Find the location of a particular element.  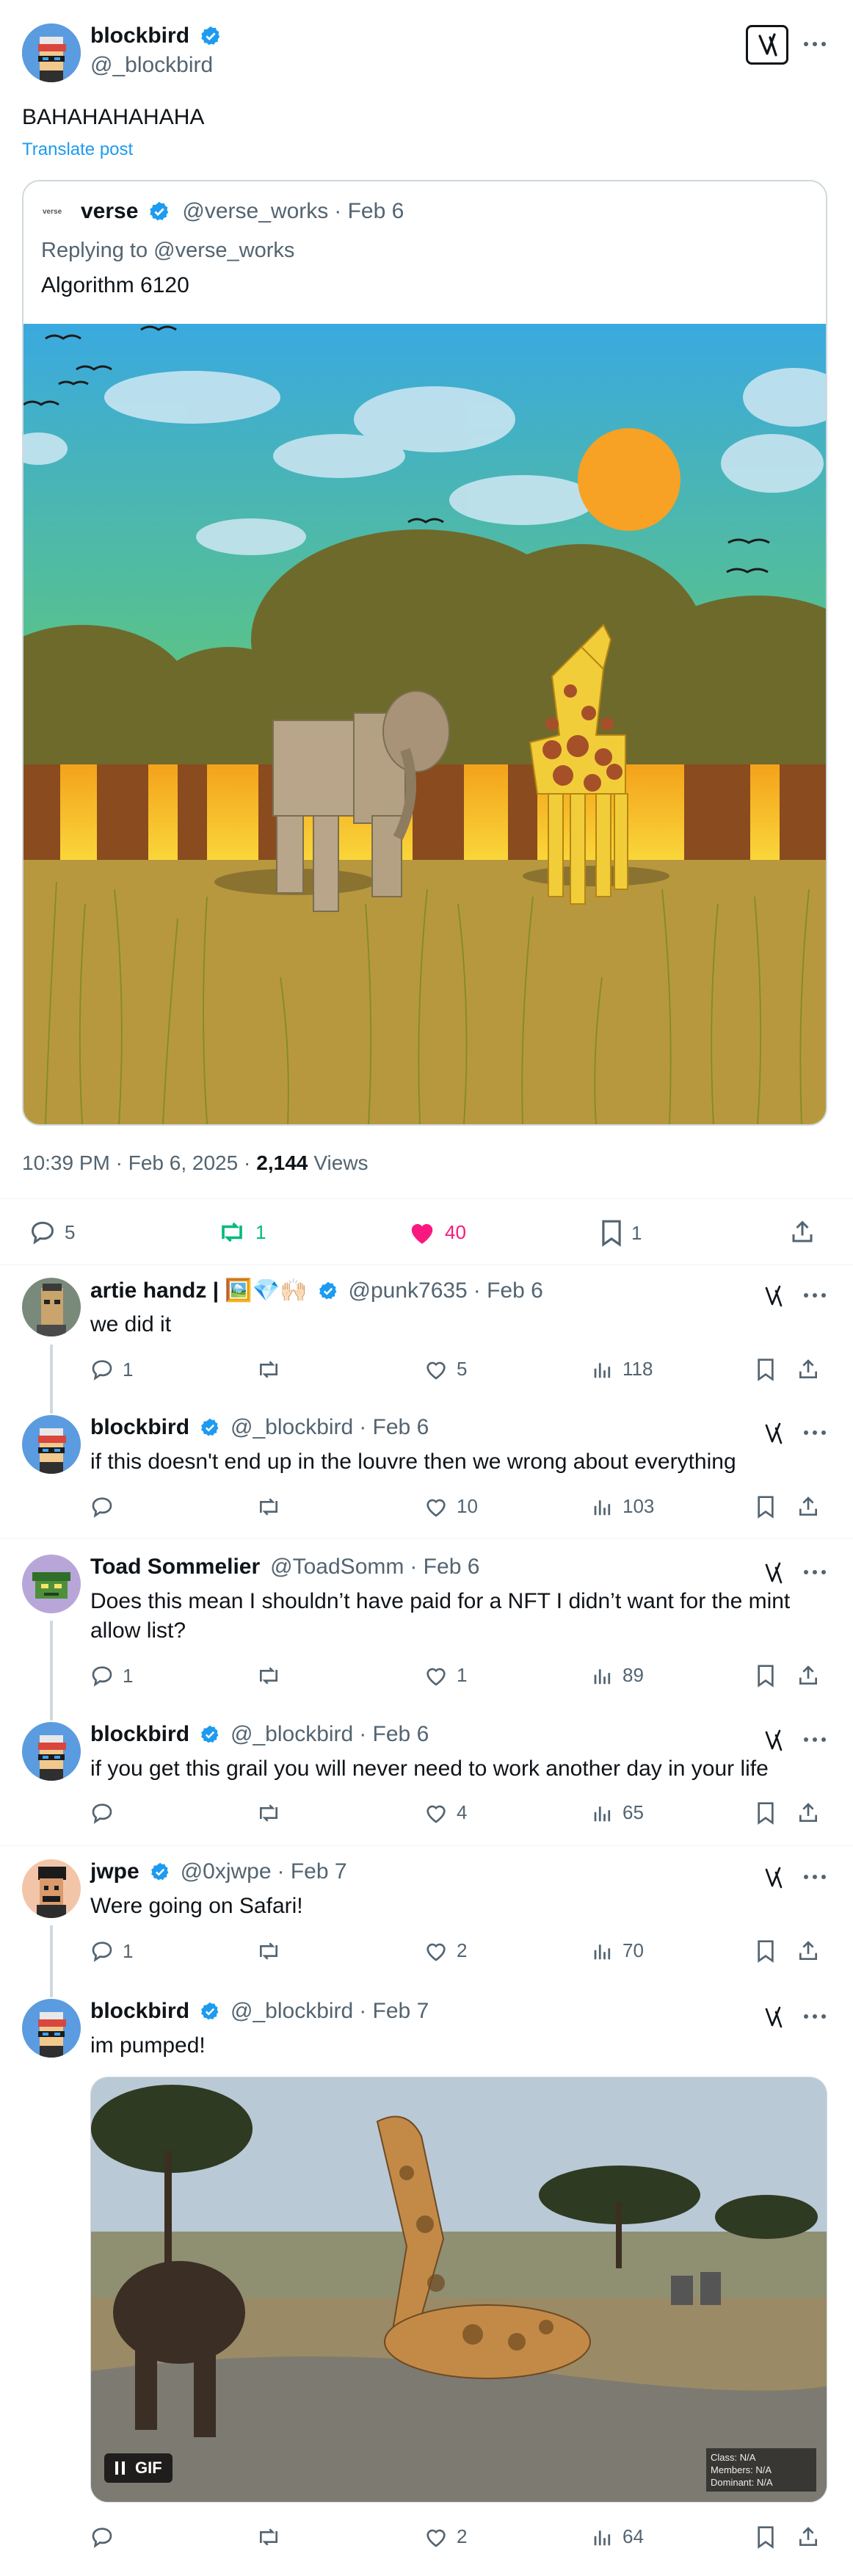

reply-icon is located at coordinates (102, 1676).